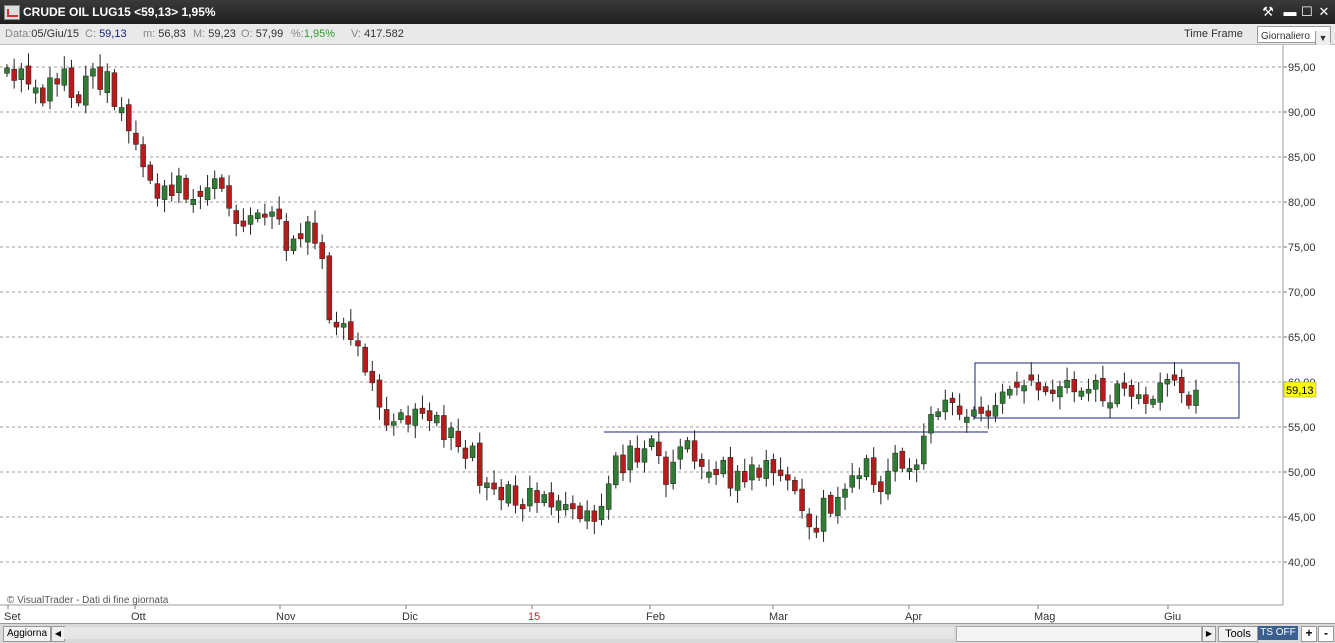 Image resolution: width=1335 pixels, height=643 pixels. What do you see at coordinates (27, 634) in the screenshot?
I see `refresh-button: Aggiorna` at bounding box center [27, 634].